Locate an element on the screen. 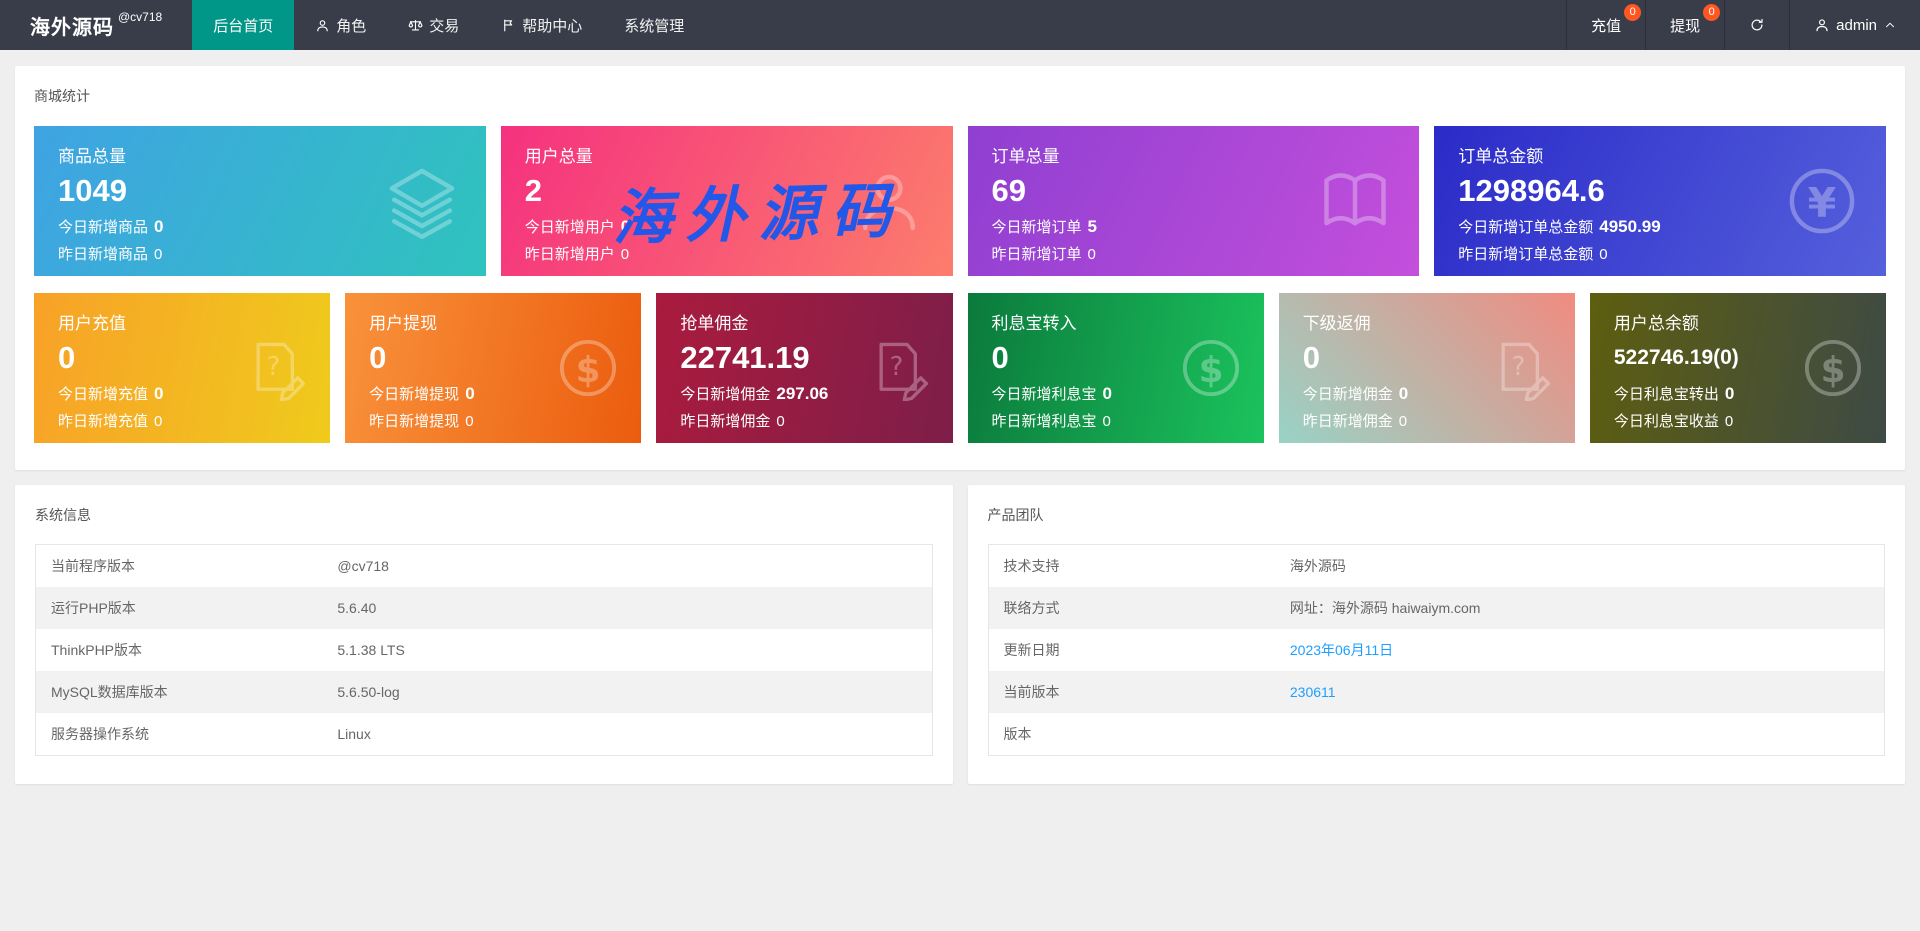 The height and width of the screenshot is (931, 1920). card-goods-total: 商品总量 1049 今日新增商品 0 昨日新增商品 0 is located at coordinates (260, 201).